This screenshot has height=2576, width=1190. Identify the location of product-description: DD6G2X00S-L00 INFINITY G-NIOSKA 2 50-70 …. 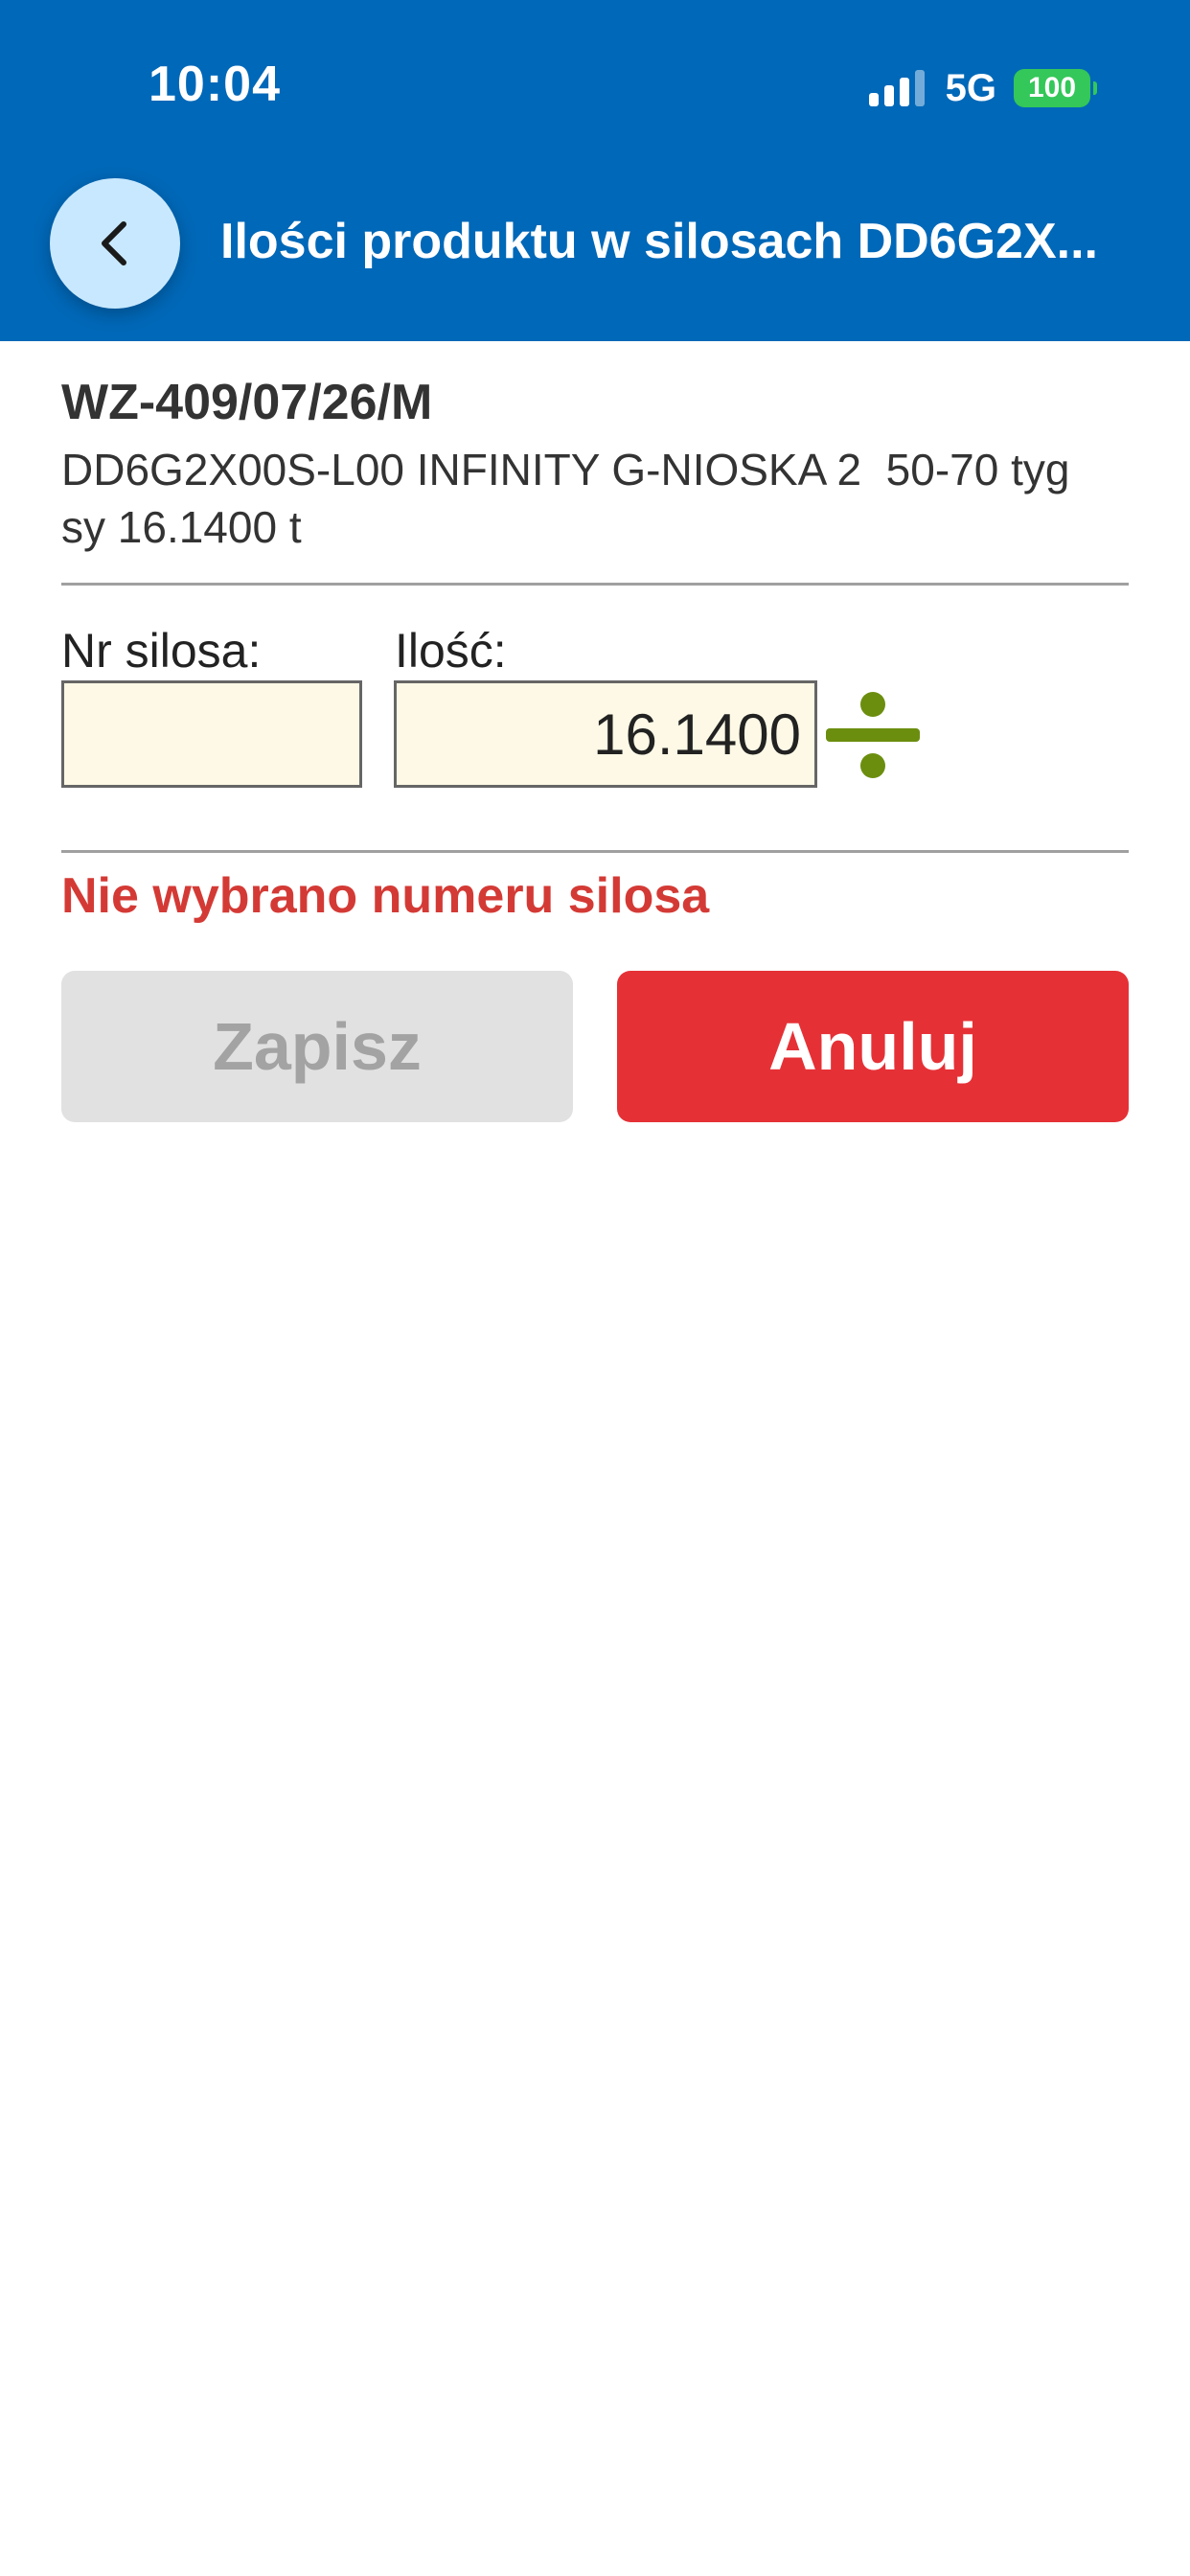
(578, 498).